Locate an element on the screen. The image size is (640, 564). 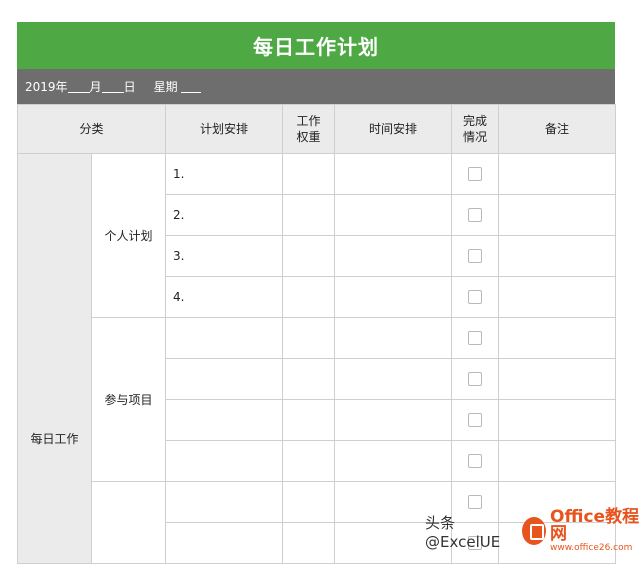
day-blank is located at coordinates (112, 86).